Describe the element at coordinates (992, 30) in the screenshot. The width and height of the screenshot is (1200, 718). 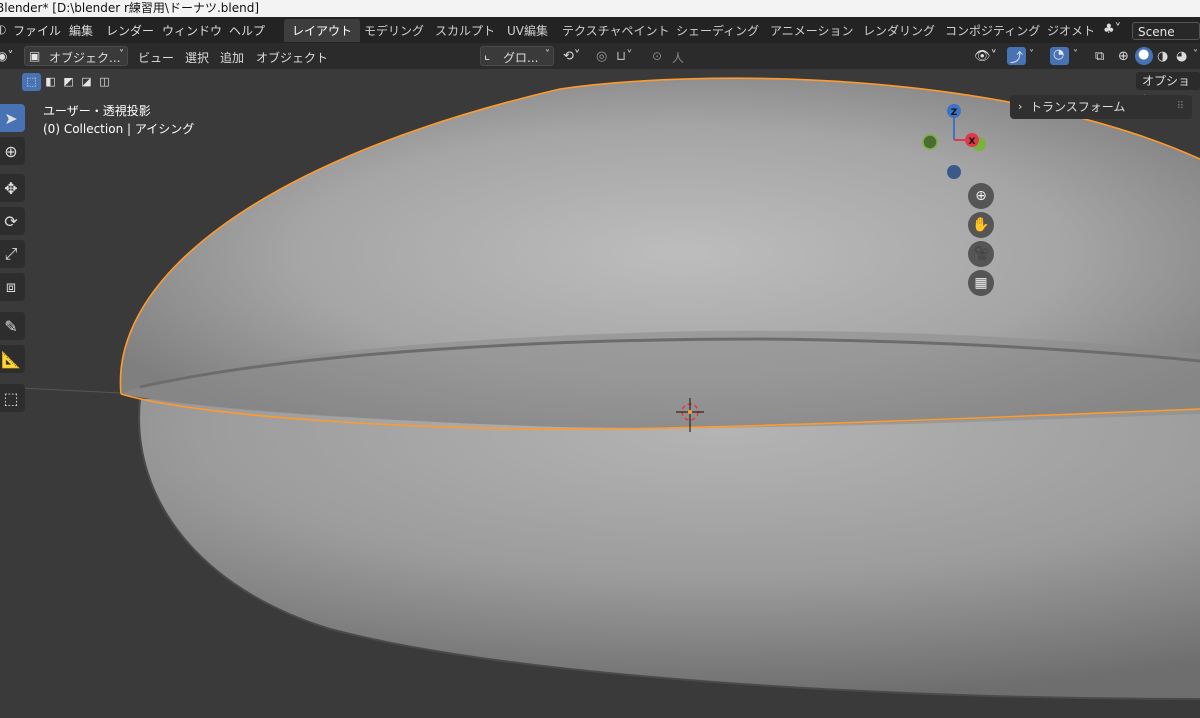
I see `tab-compositing: コンポジティング` at that location.